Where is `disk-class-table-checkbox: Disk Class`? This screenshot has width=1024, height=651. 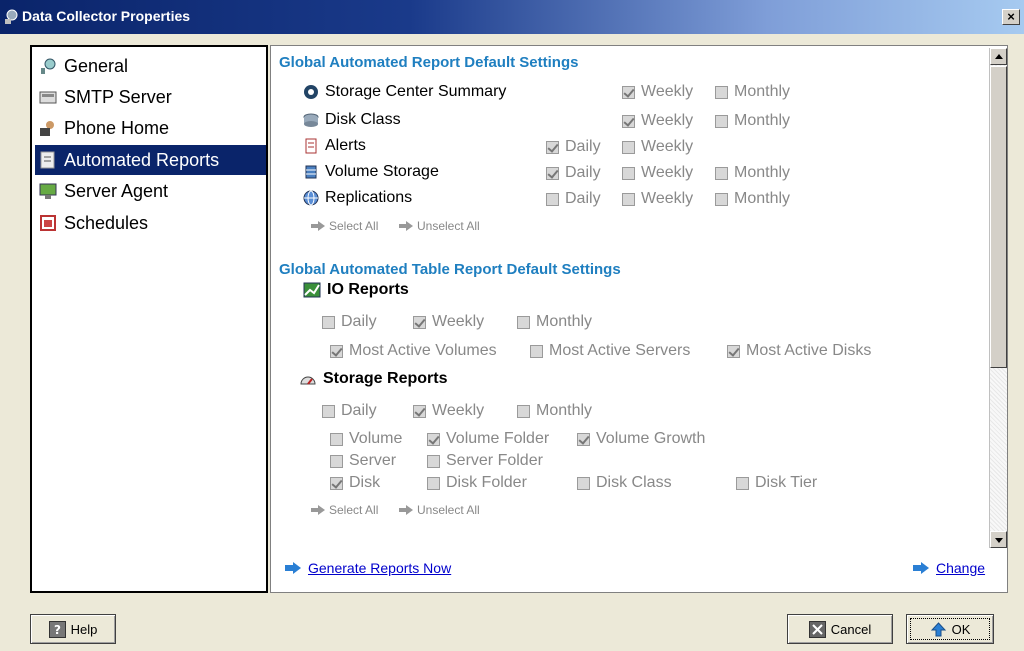 disk-class-table-checkbox: Disk Class is located at coordinates (624, 483).